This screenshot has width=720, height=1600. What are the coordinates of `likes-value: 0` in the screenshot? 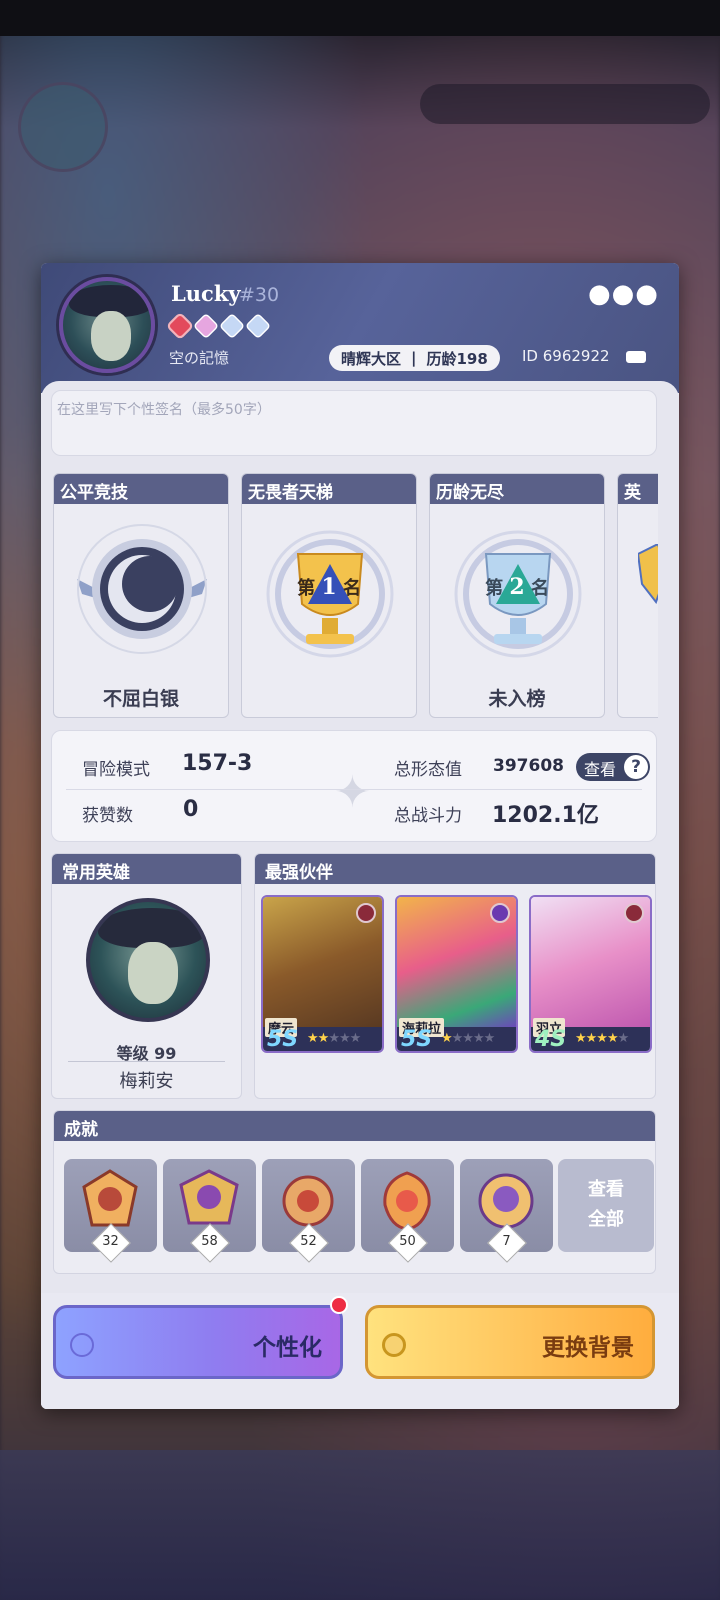 It's located at (191, 809).